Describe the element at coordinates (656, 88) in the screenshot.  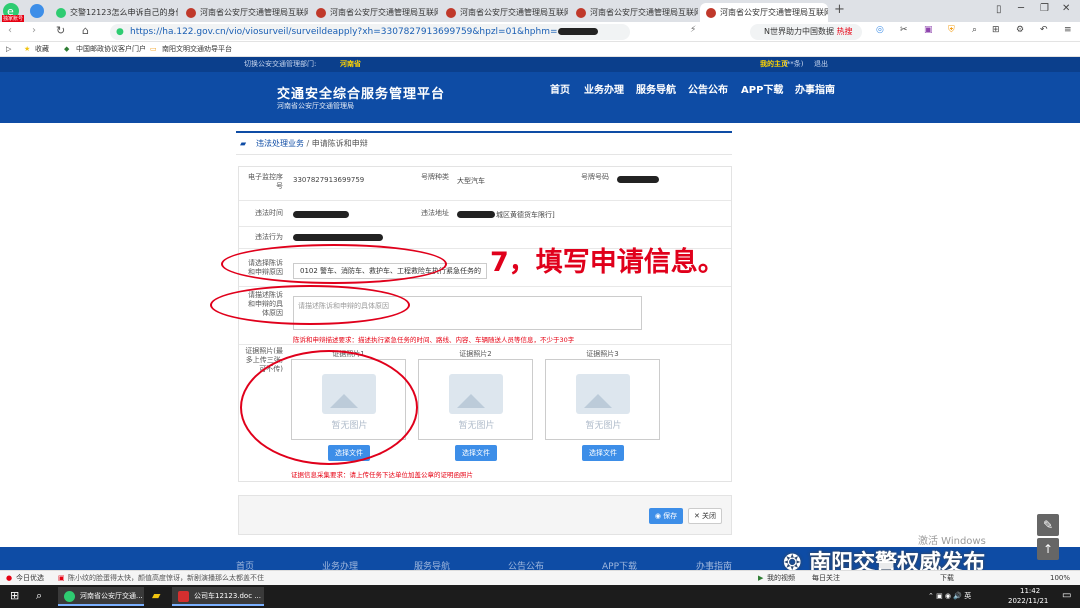
I see `nav-service-guide: 服务导航` at that location.